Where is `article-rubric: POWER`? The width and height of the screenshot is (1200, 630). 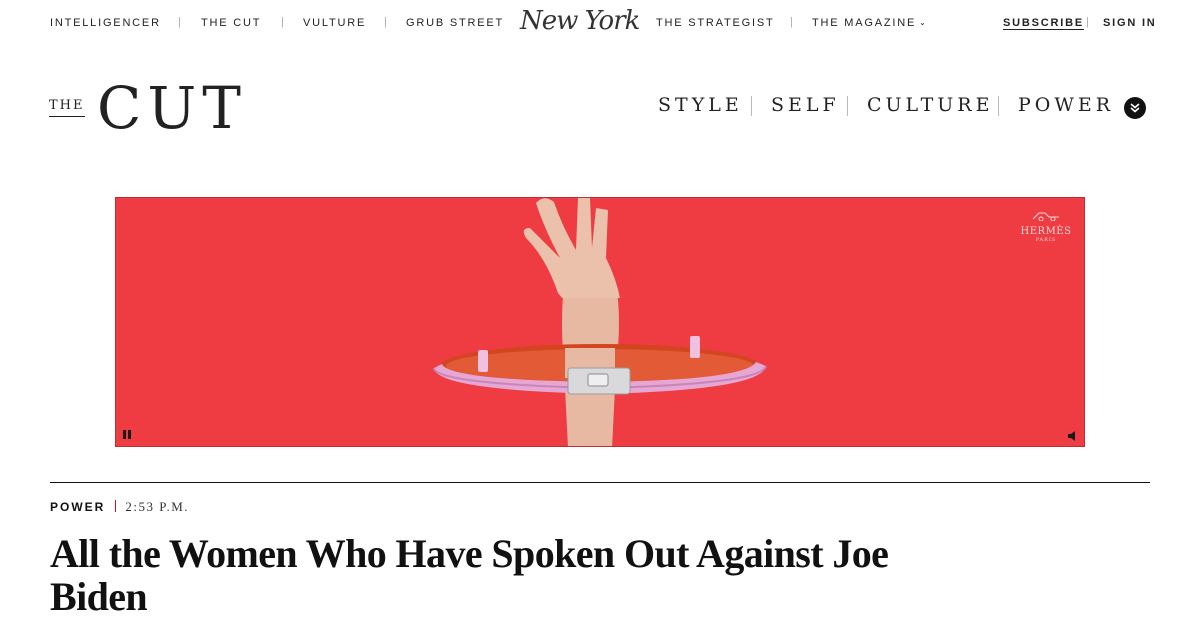 article-rubric: POWER is located at coordinates (77, 507).